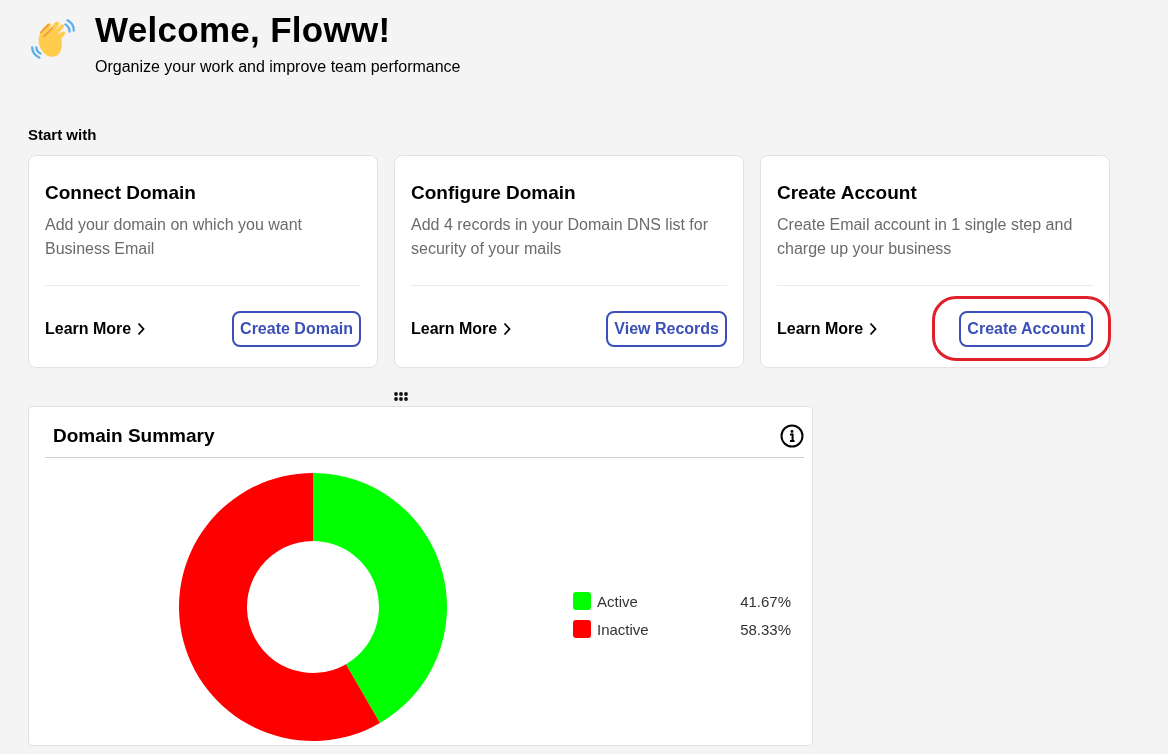 The height and width of the screenshot is (754, 1168). What do you see at coordinates (666, 329) in the screenshot?
I see `card-action-button: View Records` at bounding box center [666, 329].